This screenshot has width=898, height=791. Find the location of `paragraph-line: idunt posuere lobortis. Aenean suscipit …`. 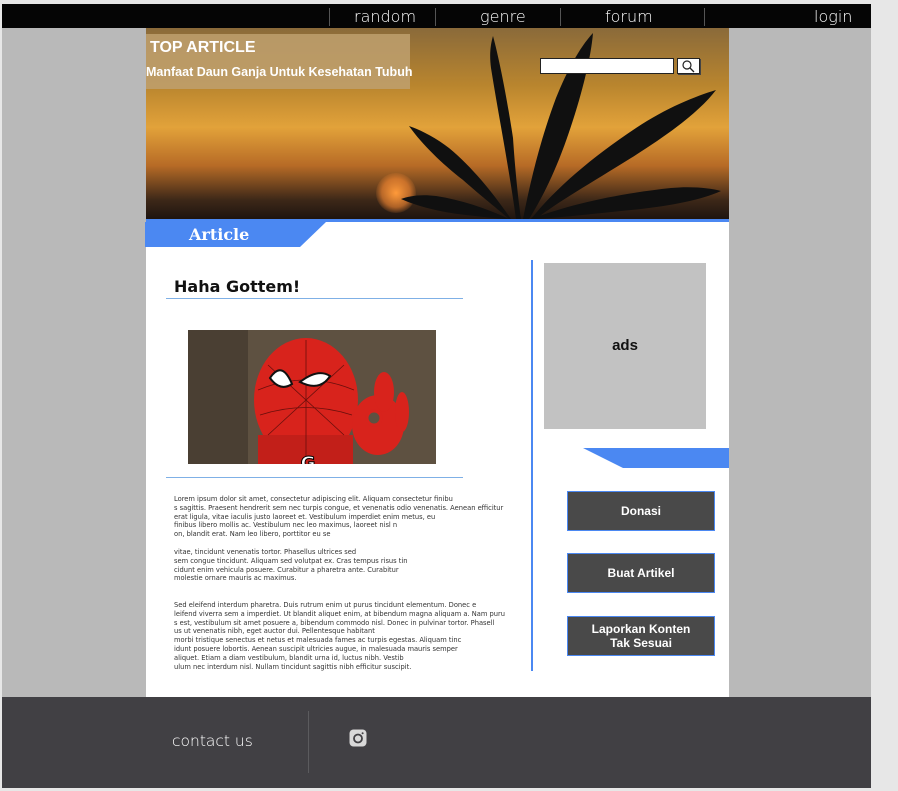

paragraph-line: idunt posuere lobortis. Aenean suscipit … is located at coordinates (316, 648).